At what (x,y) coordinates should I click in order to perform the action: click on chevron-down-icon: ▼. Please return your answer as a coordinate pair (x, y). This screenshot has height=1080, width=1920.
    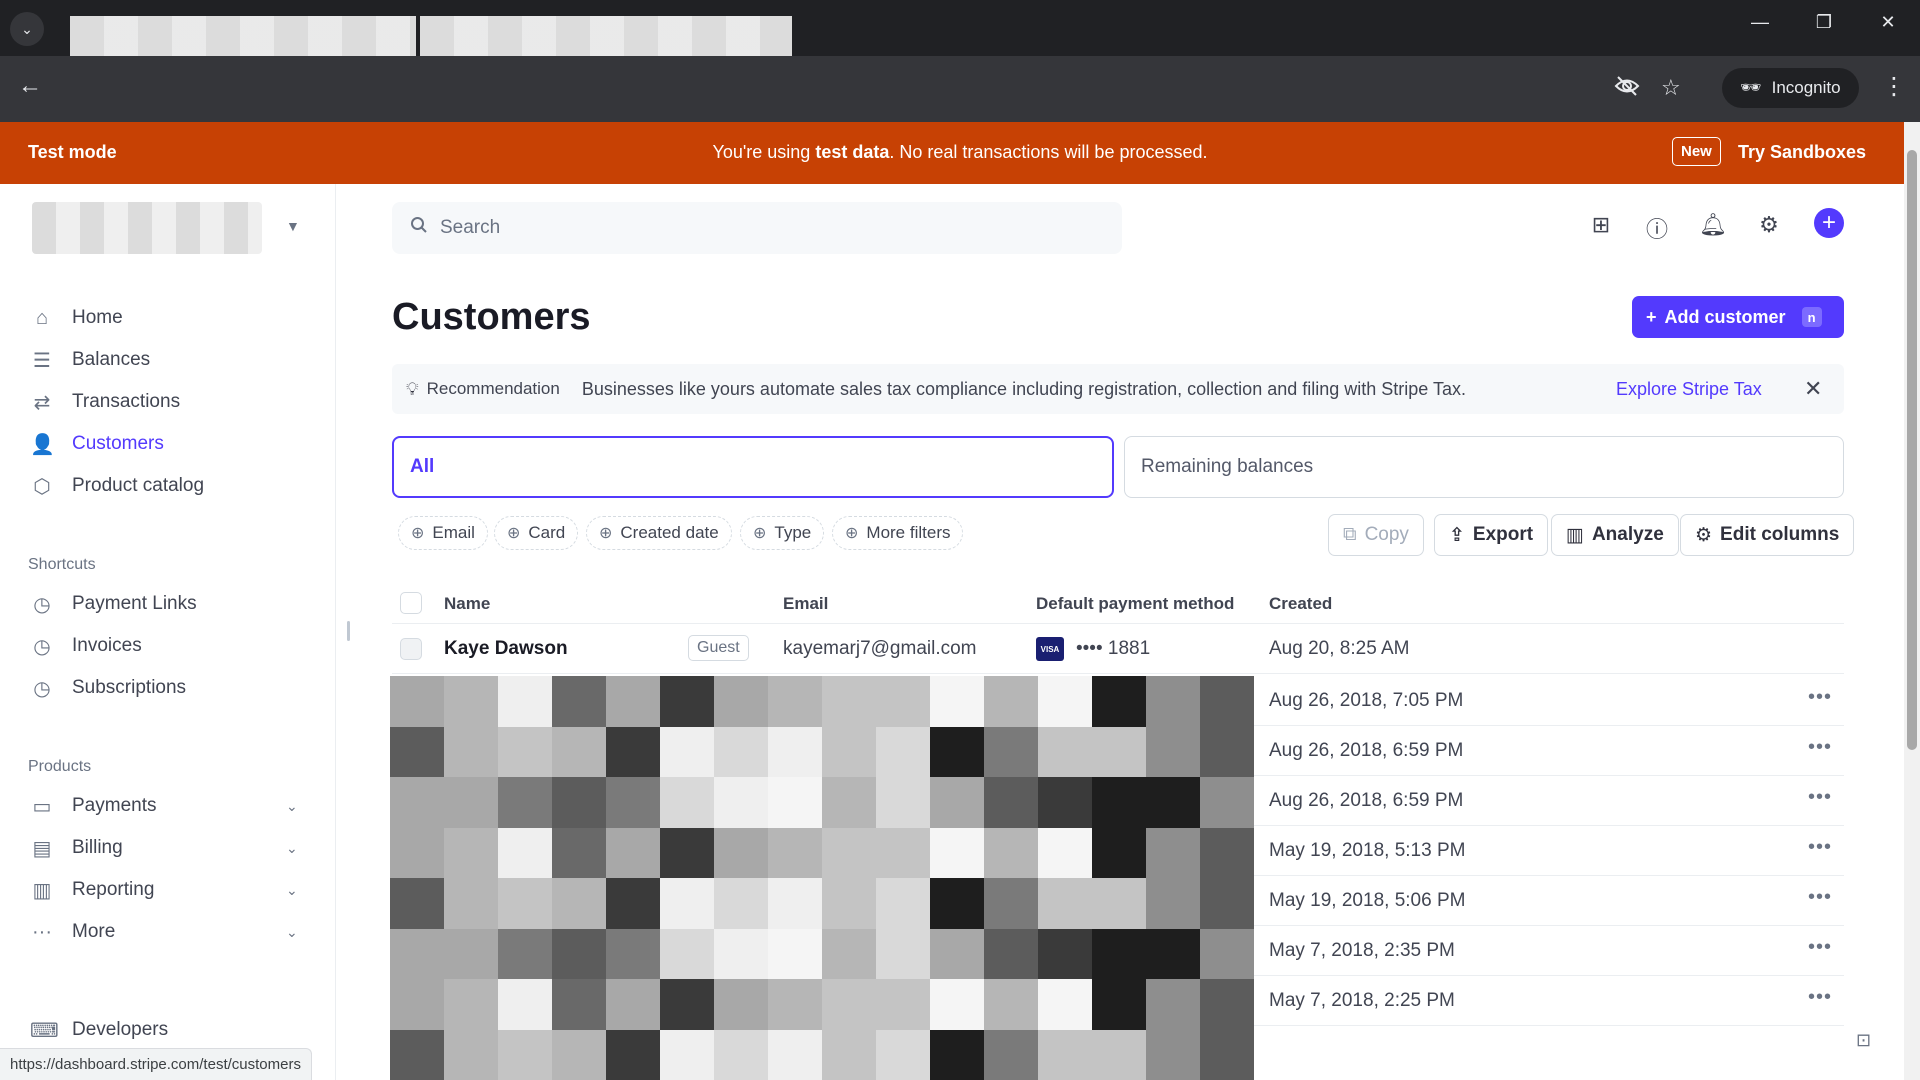
    Looking at the image, I should click on (293, 226).